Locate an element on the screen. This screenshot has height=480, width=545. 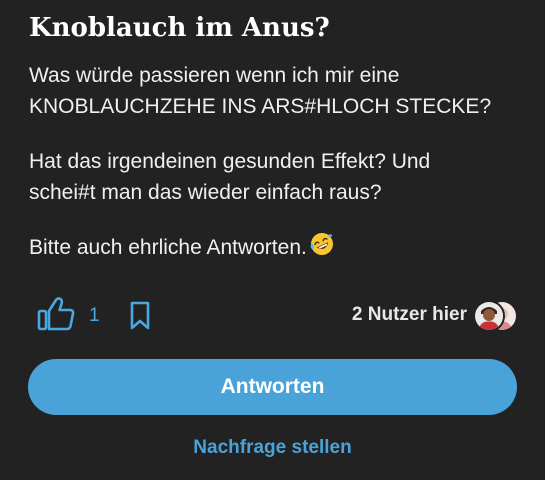
bookmark-icon is located at coordinates (140, 318).